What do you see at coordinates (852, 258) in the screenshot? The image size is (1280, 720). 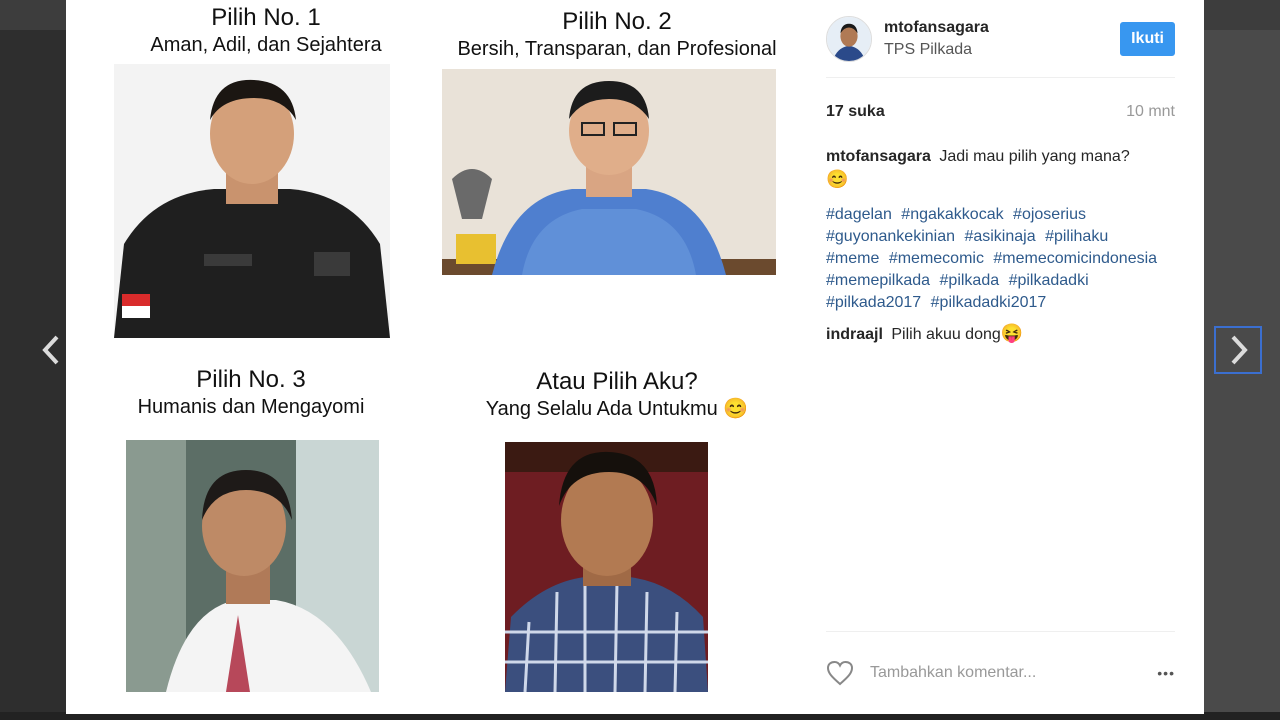 I see `hashtag-link: #meme` at bounding box center [852, 258].